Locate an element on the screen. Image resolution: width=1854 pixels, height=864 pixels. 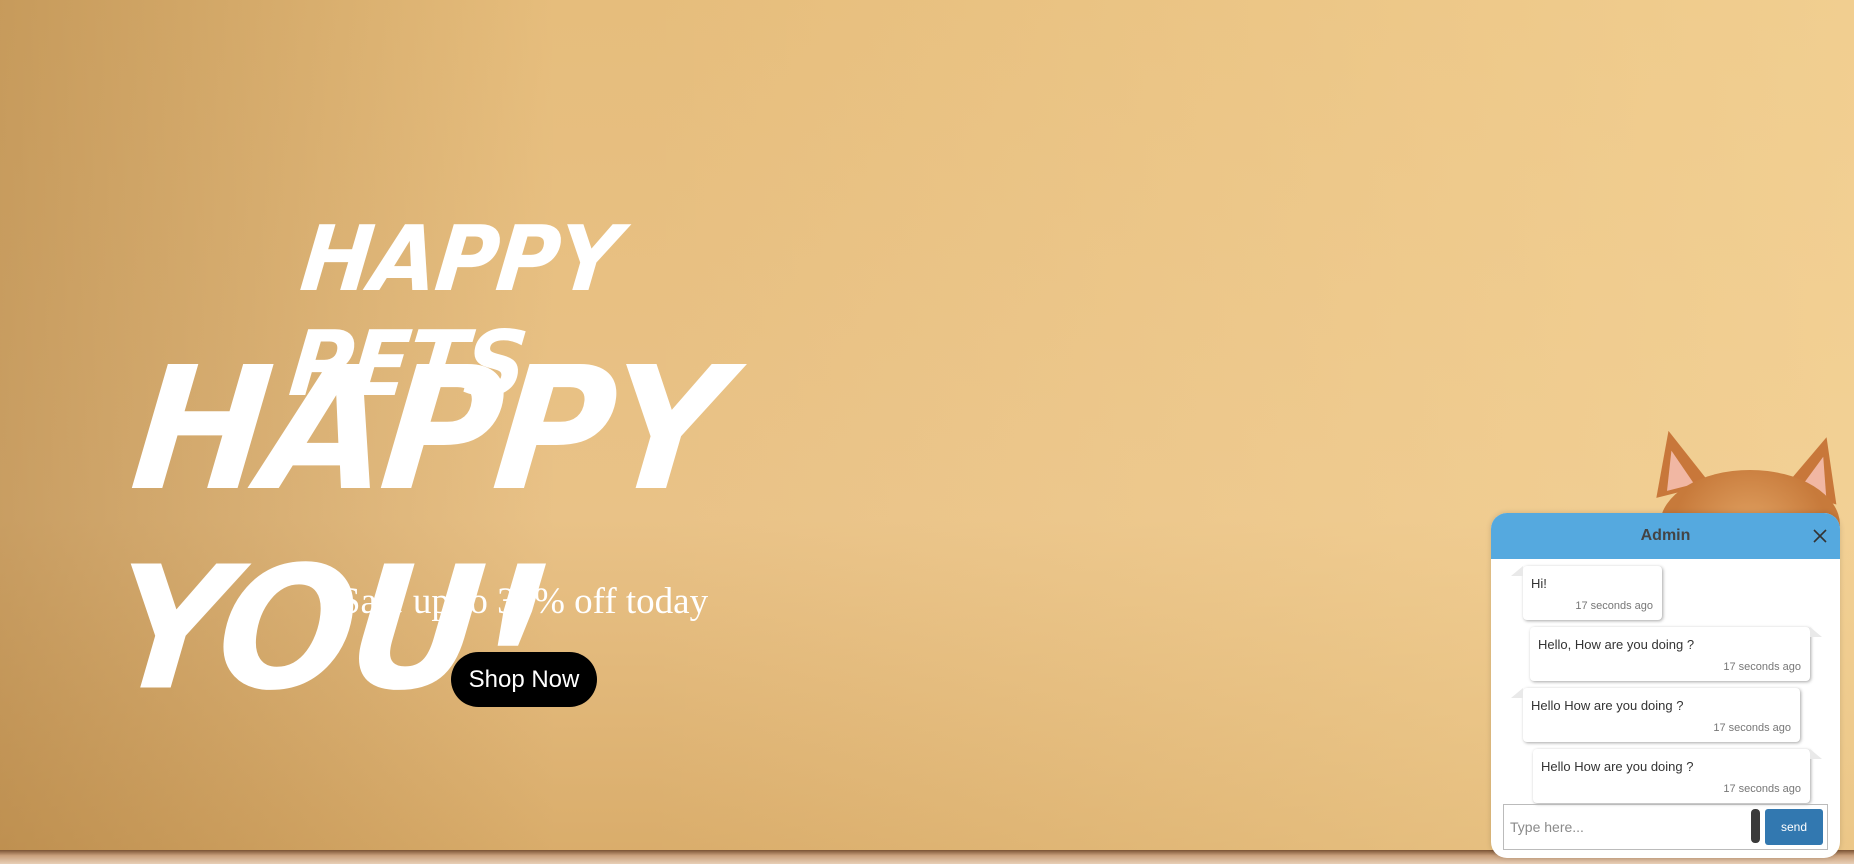
chat-input-row: send is located at coordinates (1665, 827).